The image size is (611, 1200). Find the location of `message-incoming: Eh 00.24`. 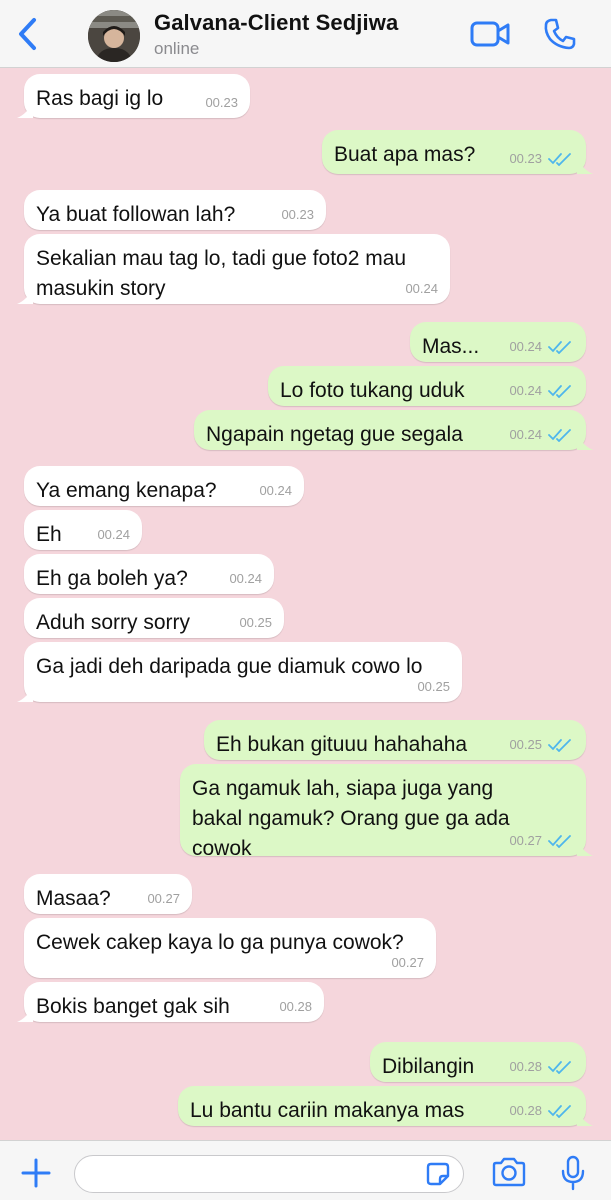

message-incoming: Eh 00.24 is located at coordinates (83, 530).